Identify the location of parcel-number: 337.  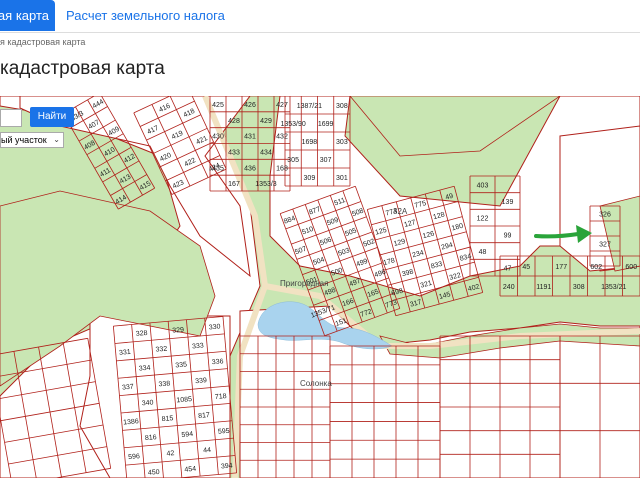
(128, 388).